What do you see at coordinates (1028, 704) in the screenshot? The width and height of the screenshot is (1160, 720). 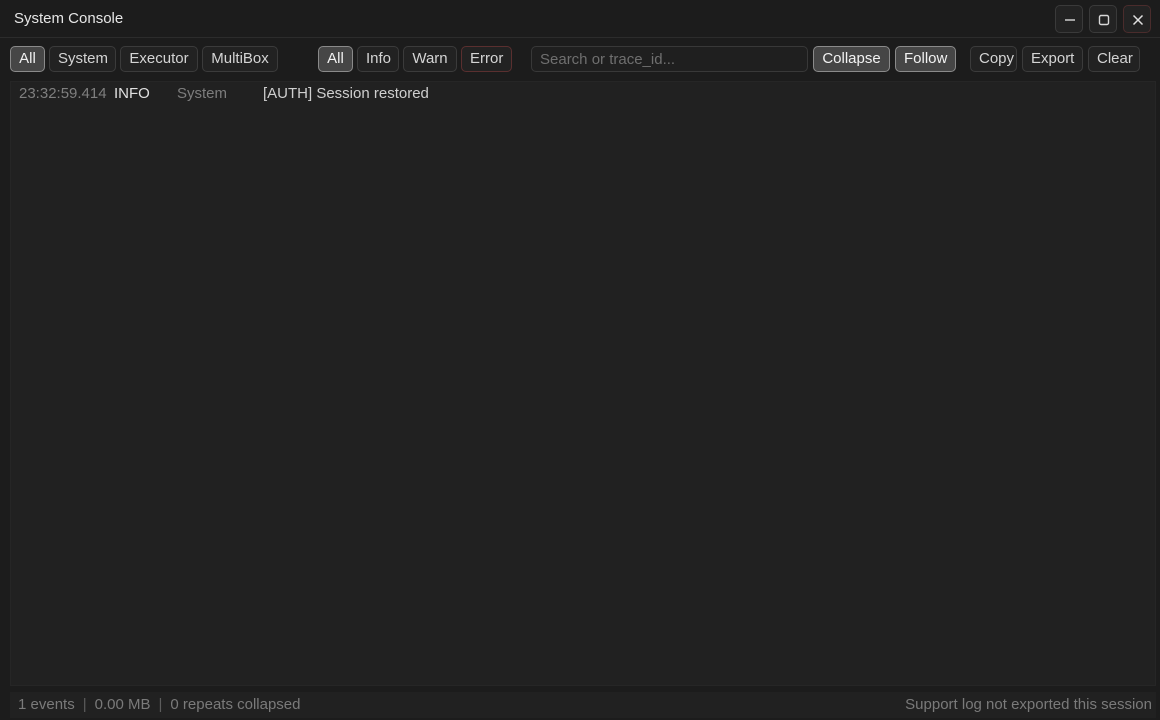 I see `support-log-status: Support log not exported this session` at bounding box center [1028, 704].